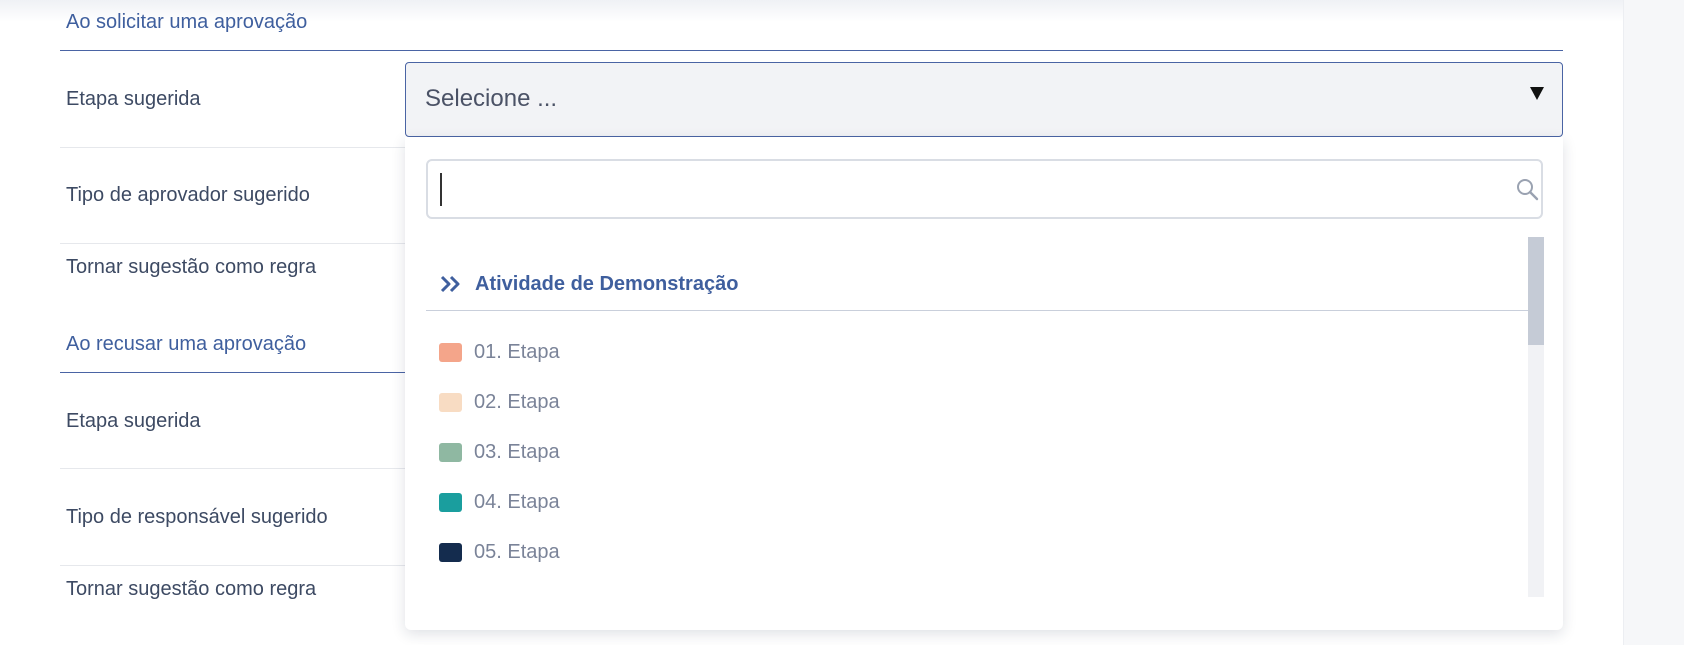  I want to click on option-item: 01. Etapa, so click(499, 352).